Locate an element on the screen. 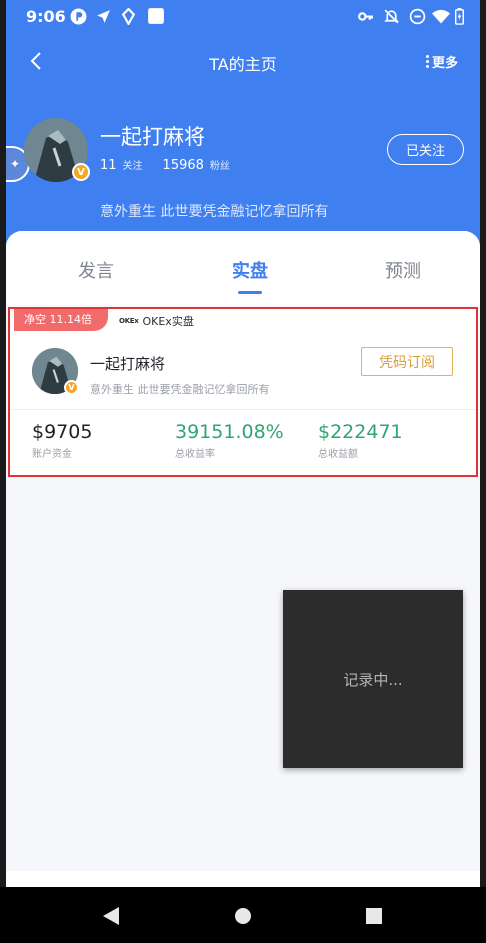 This screenshot has height=943, width=486. recents-square-icon is located at coordinates (374, 916).